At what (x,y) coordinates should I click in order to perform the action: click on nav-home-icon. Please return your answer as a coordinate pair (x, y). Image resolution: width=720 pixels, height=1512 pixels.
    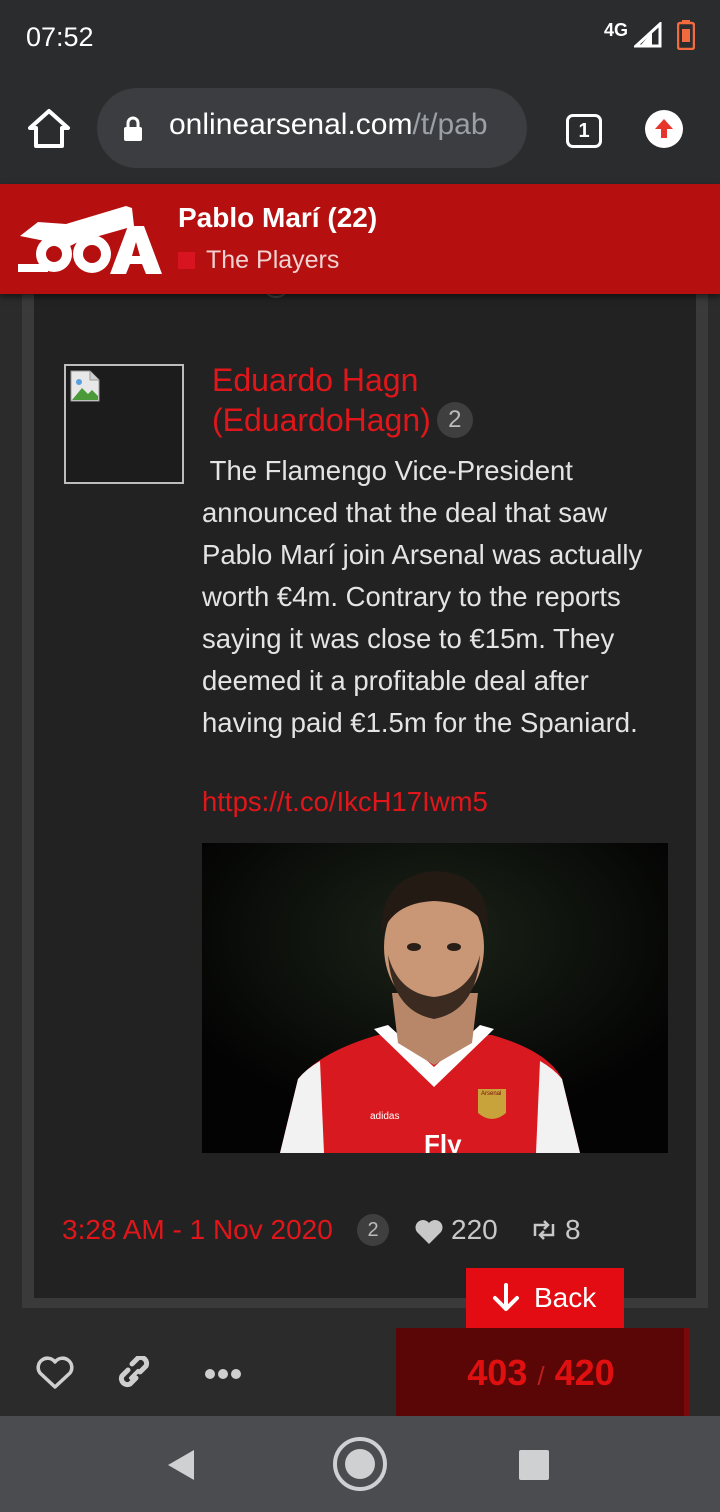
    Looking at the image, I should click on (360, 1464).